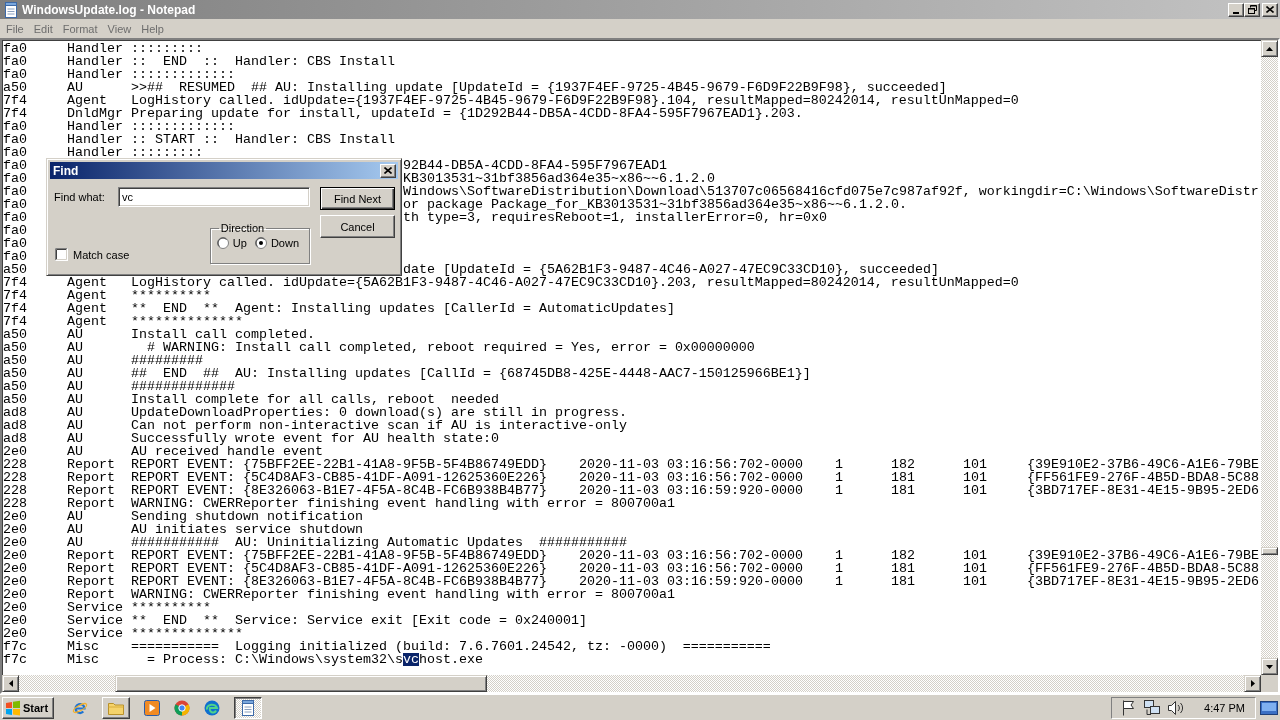  I want to click on scroll-up-button, so click(1269, 48).